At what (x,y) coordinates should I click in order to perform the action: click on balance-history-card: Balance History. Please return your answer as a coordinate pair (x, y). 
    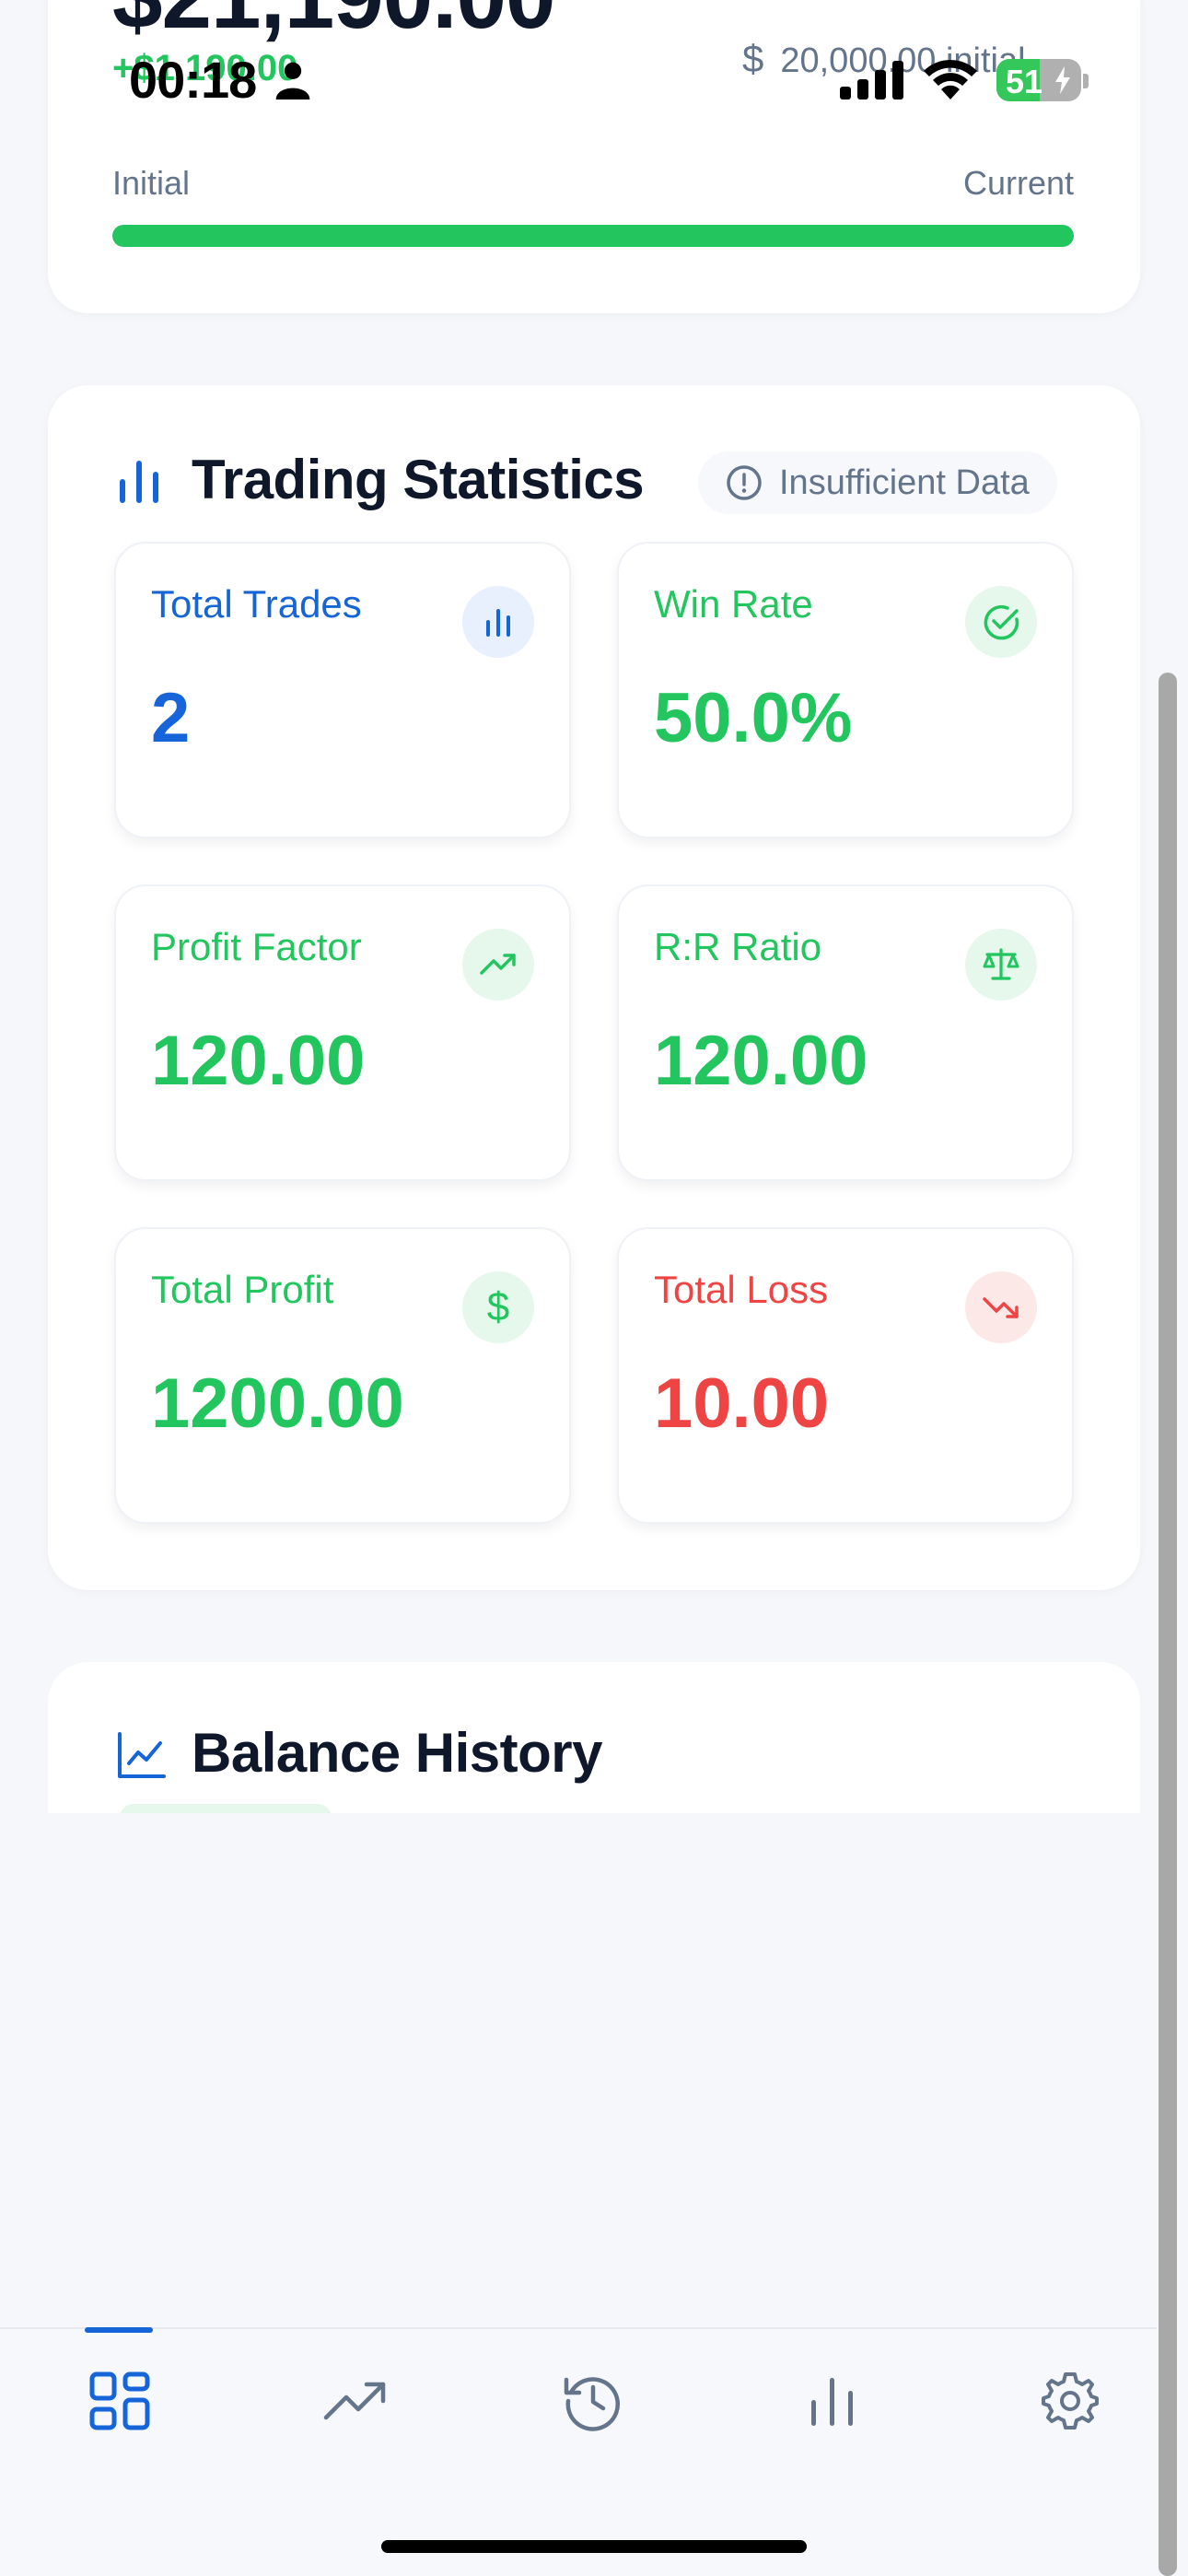
    Looking at the image, I should click on (594, 1737).